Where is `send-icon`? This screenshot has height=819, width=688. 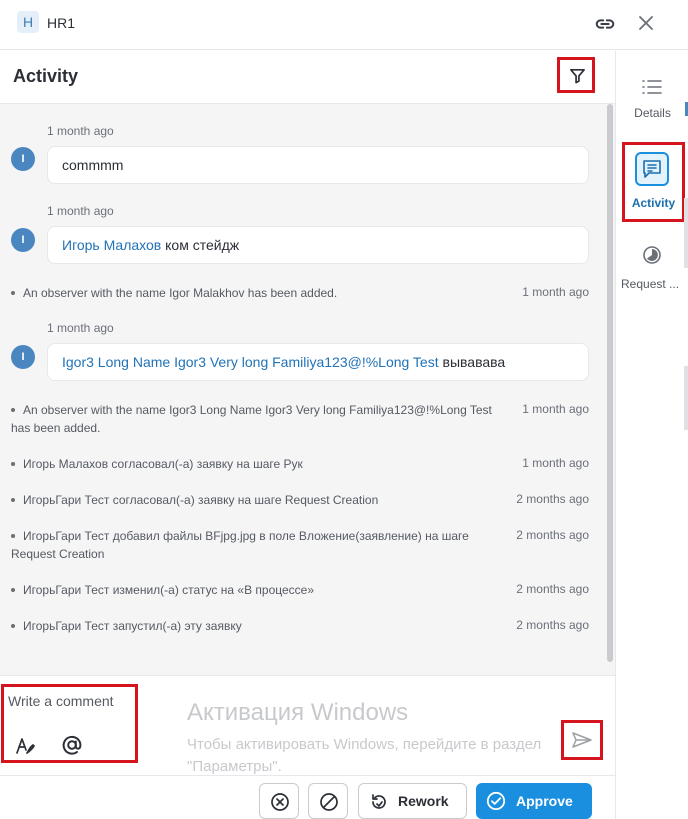
send-icon is located at coordinates (582, 740).